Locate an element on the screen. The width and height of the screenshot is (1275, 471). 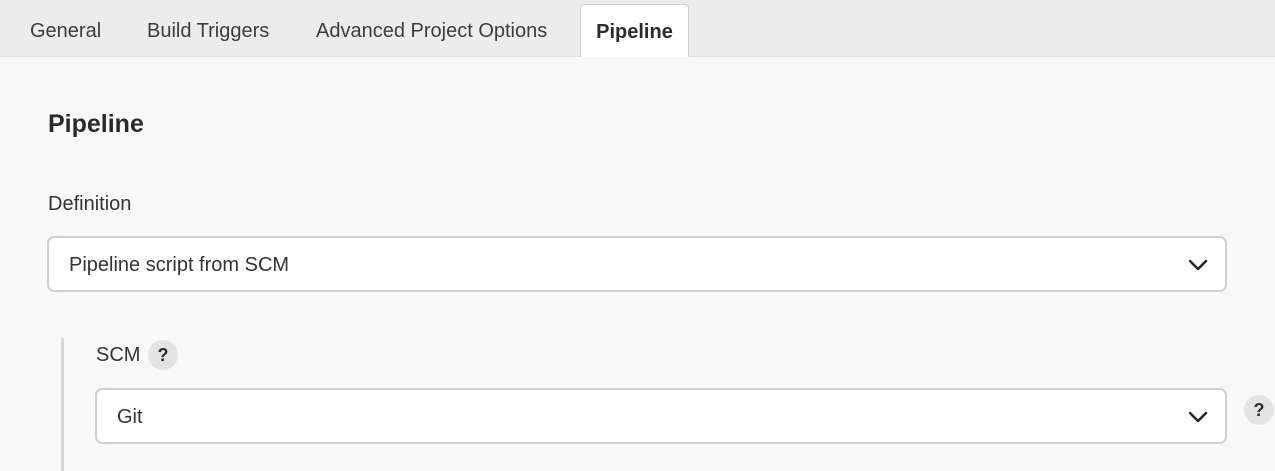
tab-build-triggers: Build Triggers is located at coordinates (208, 30).